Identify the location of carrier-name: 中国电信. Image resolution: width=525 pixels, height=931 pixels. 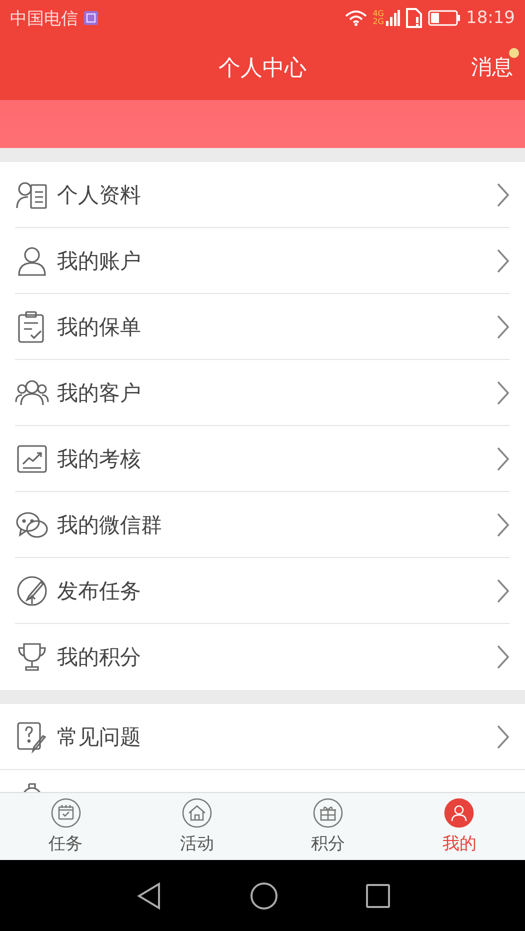
(44, 19).